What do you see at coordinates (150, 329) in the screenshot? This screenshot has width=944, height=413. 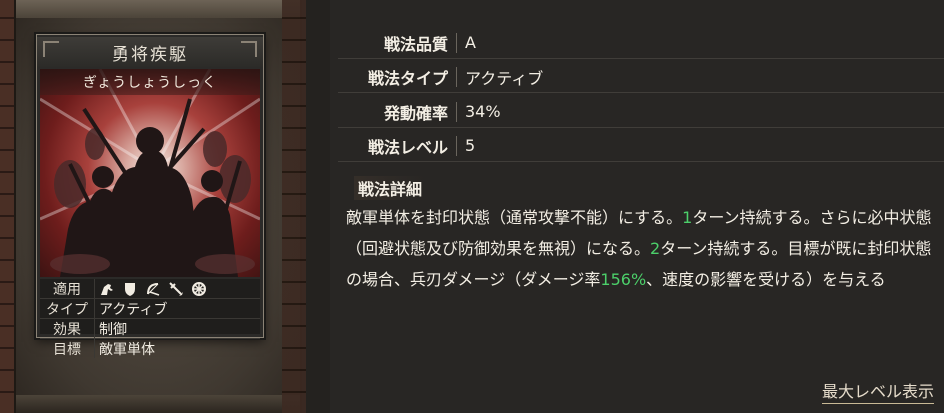 I see `info-row-effect: 効果 制御` at bounding box center [150, 329].